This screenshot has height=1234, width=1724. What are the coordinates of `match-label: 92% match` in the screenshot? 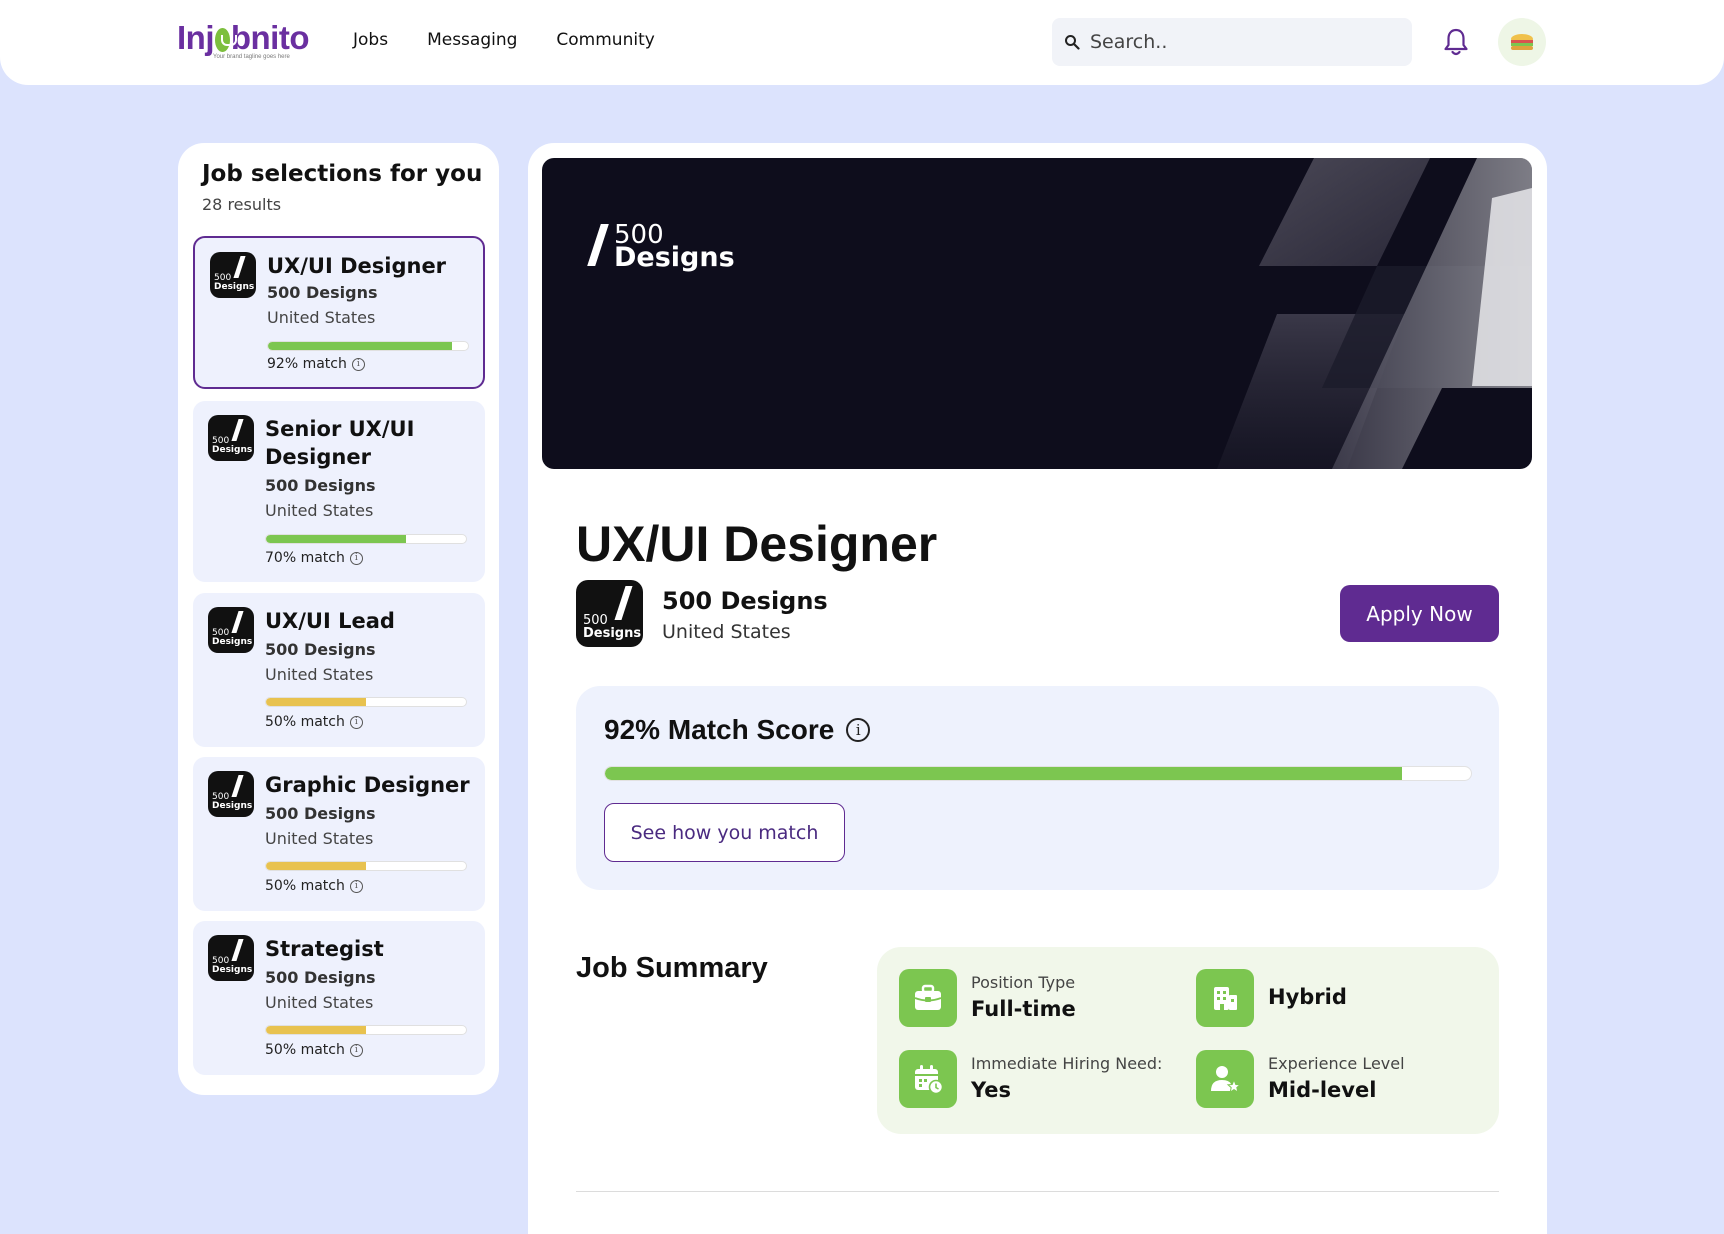 It's located at (307, 364).